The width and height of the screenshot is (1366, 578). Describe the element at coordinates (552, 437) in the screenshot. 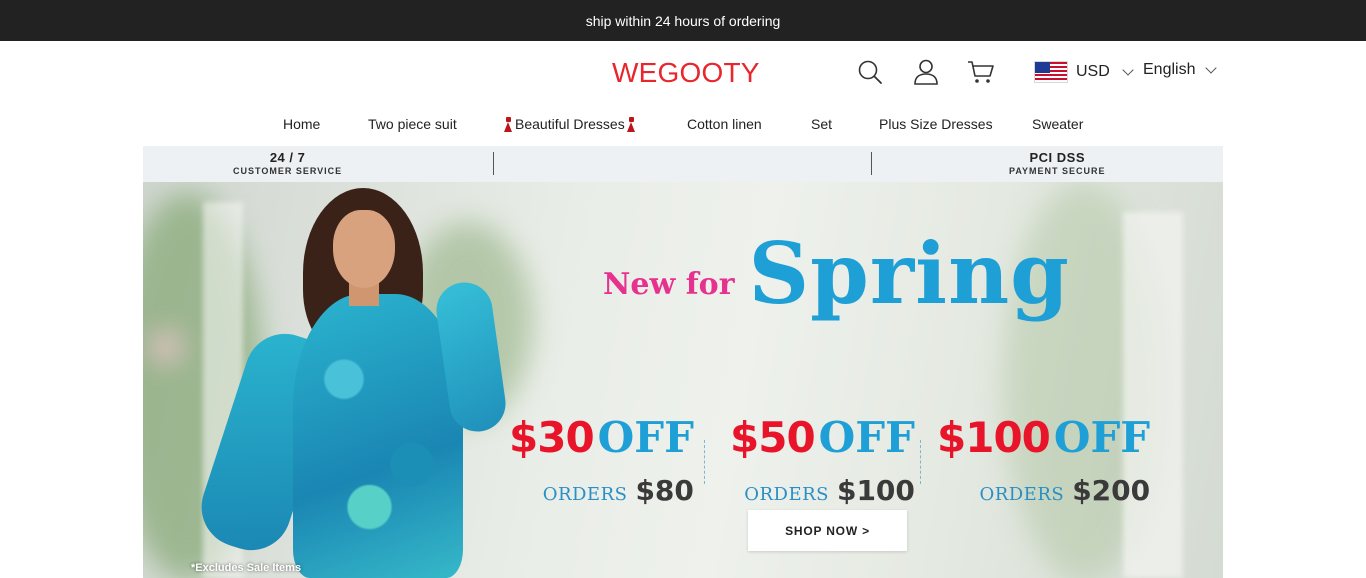

I see `offer-amount: $30` at that location.